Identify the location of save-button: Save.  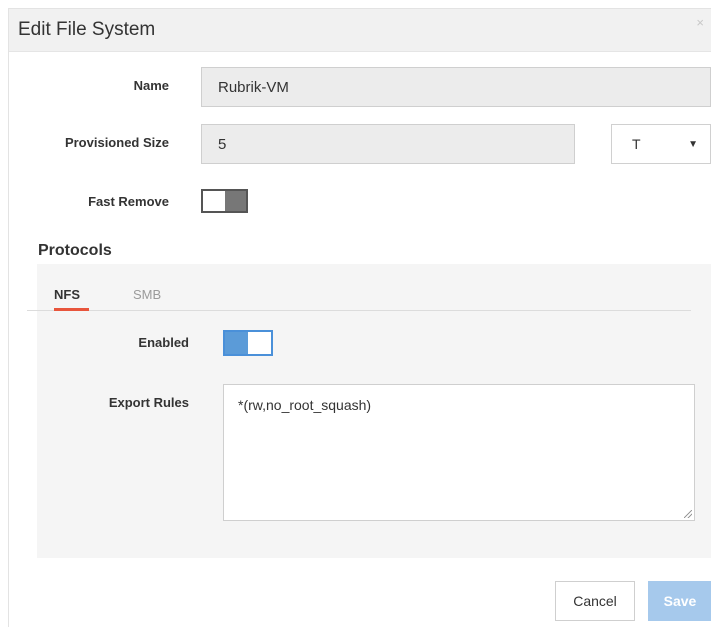
(679, 601).